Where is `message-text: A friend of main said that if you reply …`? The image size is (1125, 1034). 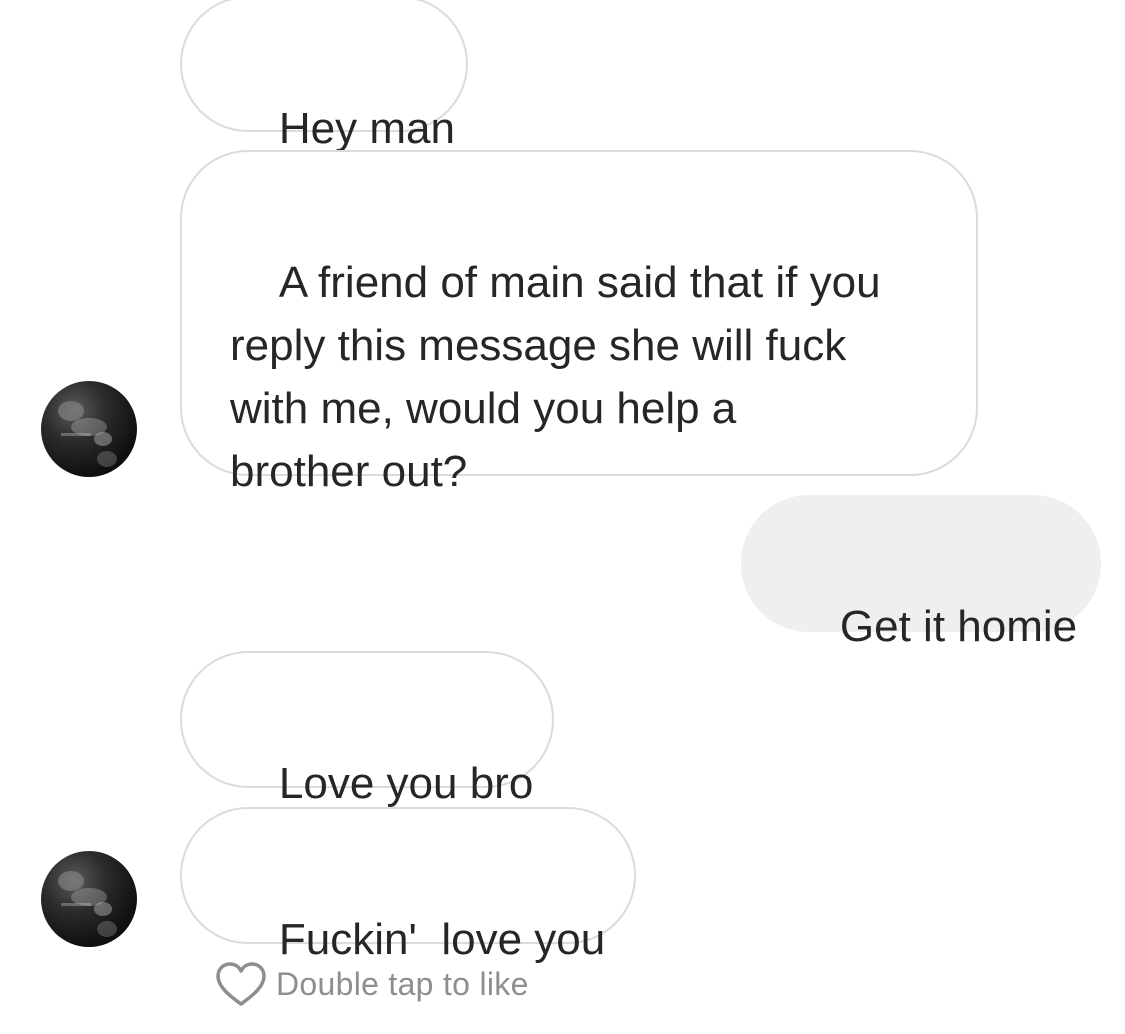
message-text: A friend of main said that if you reply … is located at coordinates (555, 377).